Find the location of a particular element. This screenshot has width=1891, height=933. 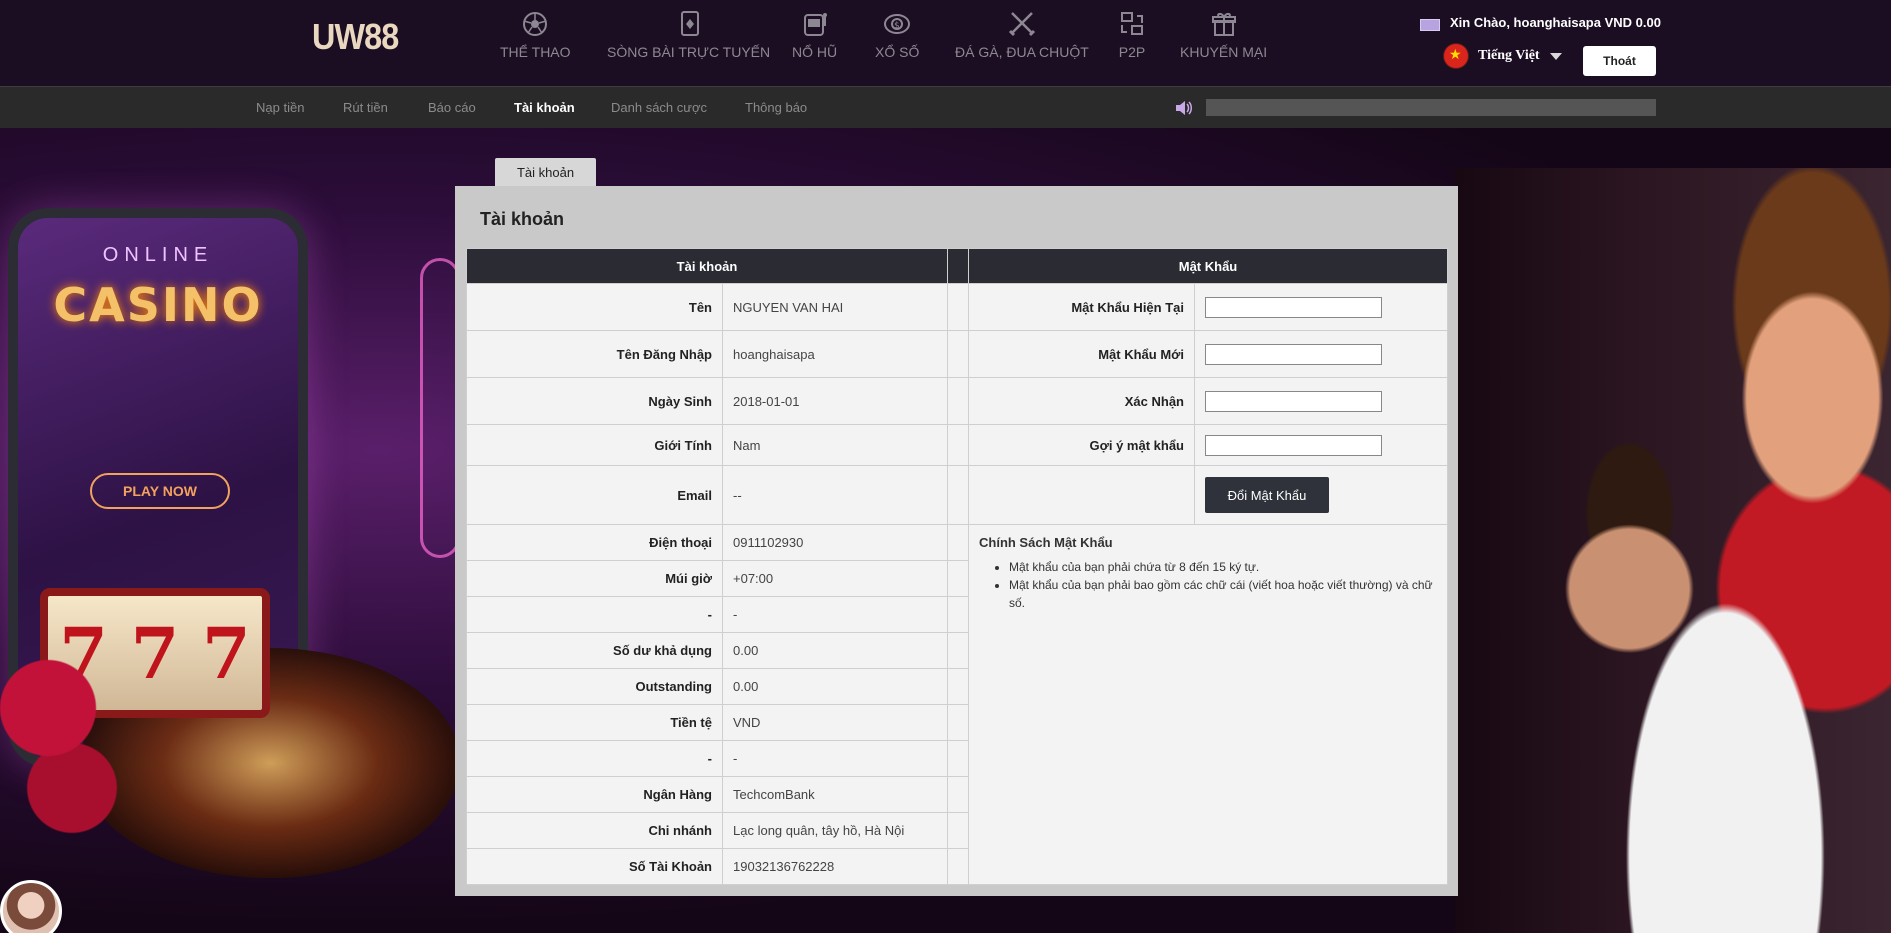

nav-label: XỔ SỐ is located at coordinates (897, 52).